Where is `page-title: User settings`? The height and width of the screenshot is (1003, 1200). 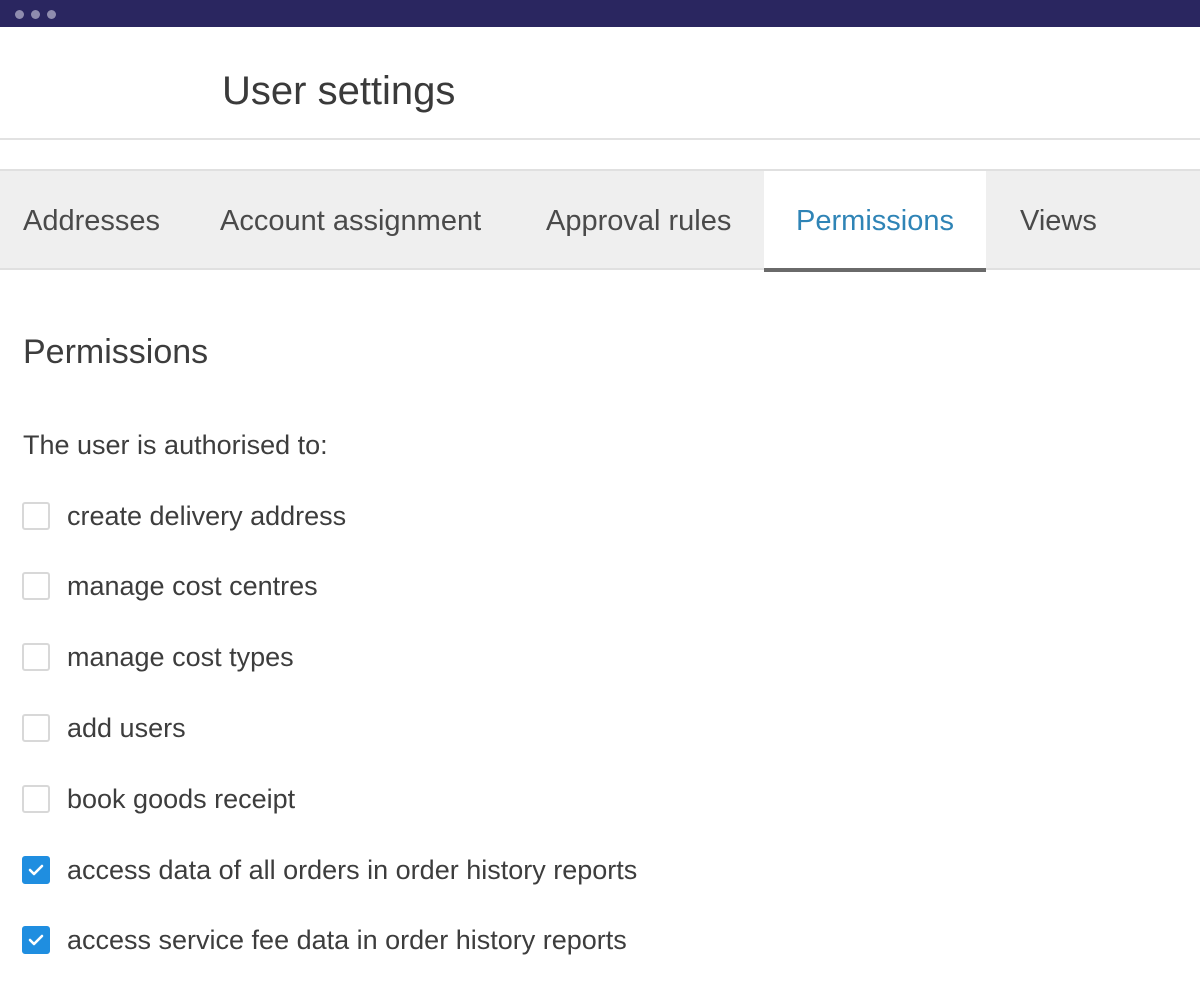
page-title: User settings is located at coordinates (339, 91).